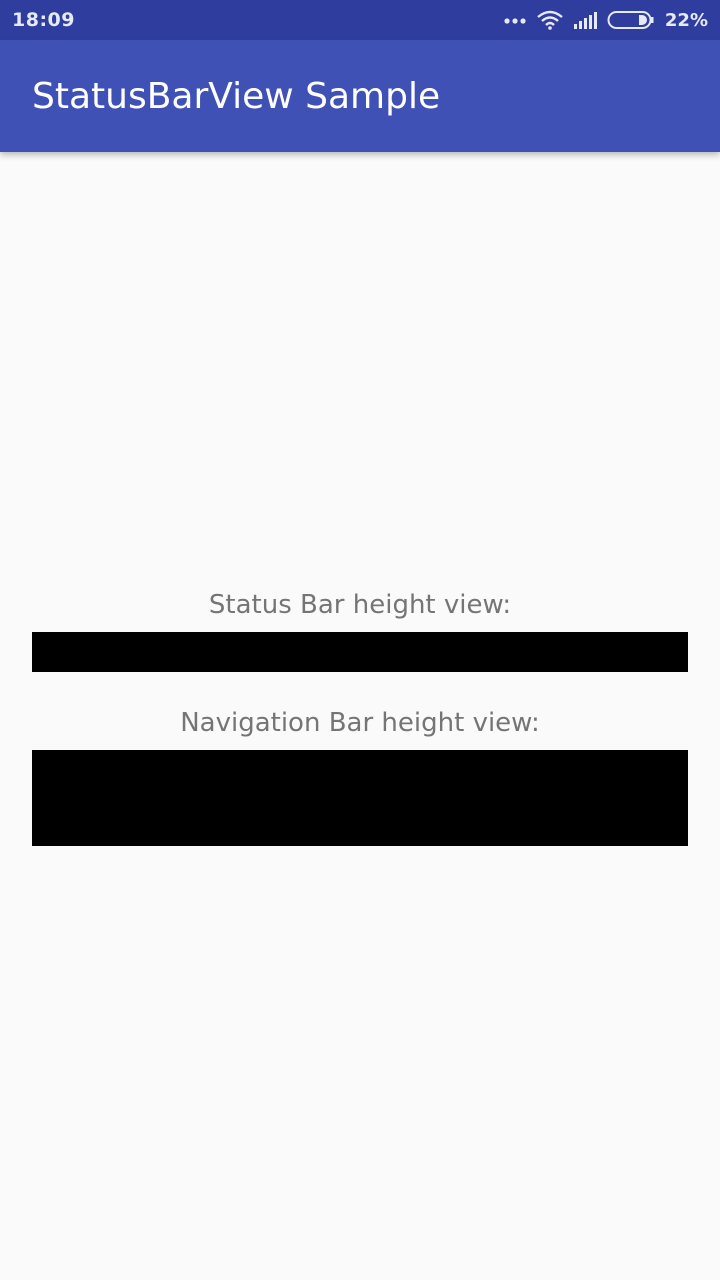 This screenshot has height=1280, width=720. I want to click on battery-icon, so click(631, 20).